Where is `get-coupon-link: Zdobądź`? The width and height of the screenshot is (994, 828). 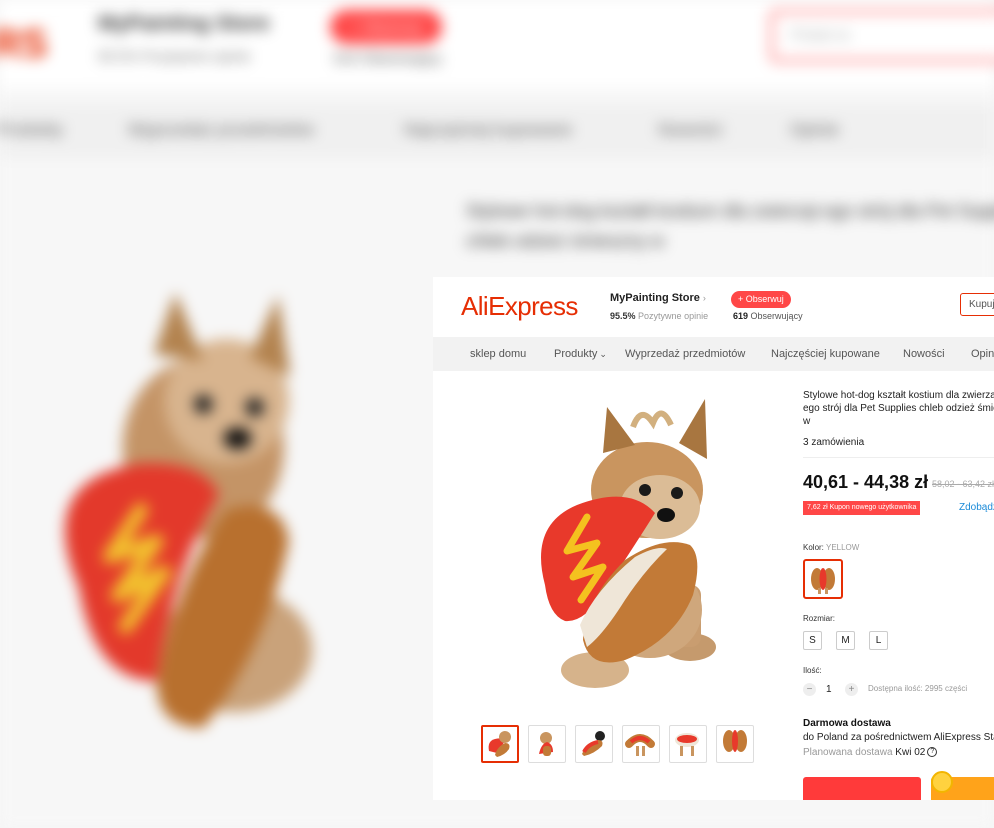 get-coupon-link: Zdobądź is located at coordinates (976, 508).